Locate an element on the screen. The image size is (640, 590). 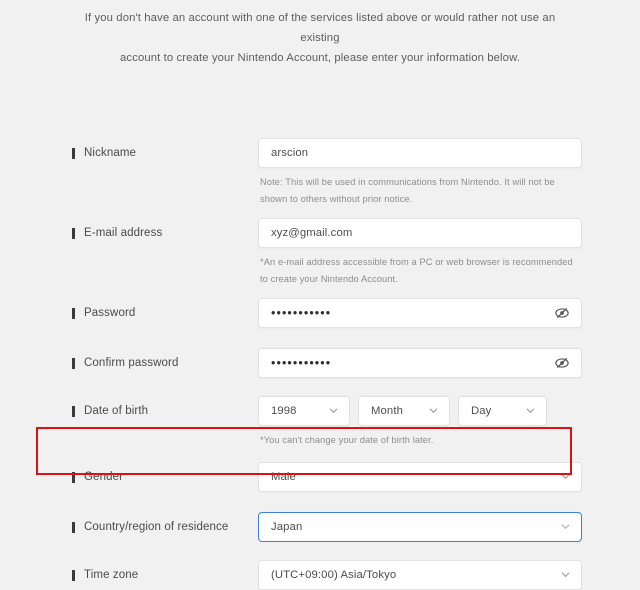
password-input-value: ••••••••••• is located at coordinates (301, 313).